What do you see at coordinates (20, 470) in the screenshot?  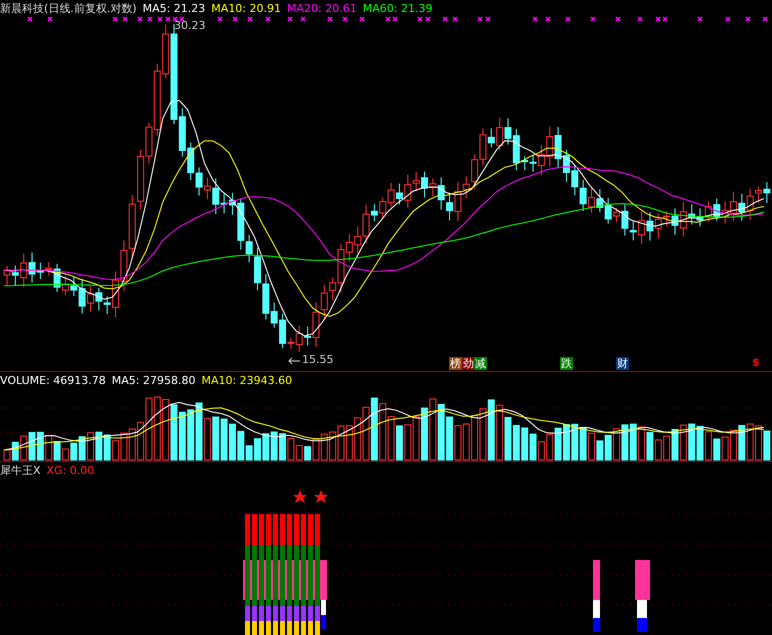 I see `indicator-name: 犀牛王X` at bounding box center [20, 470].